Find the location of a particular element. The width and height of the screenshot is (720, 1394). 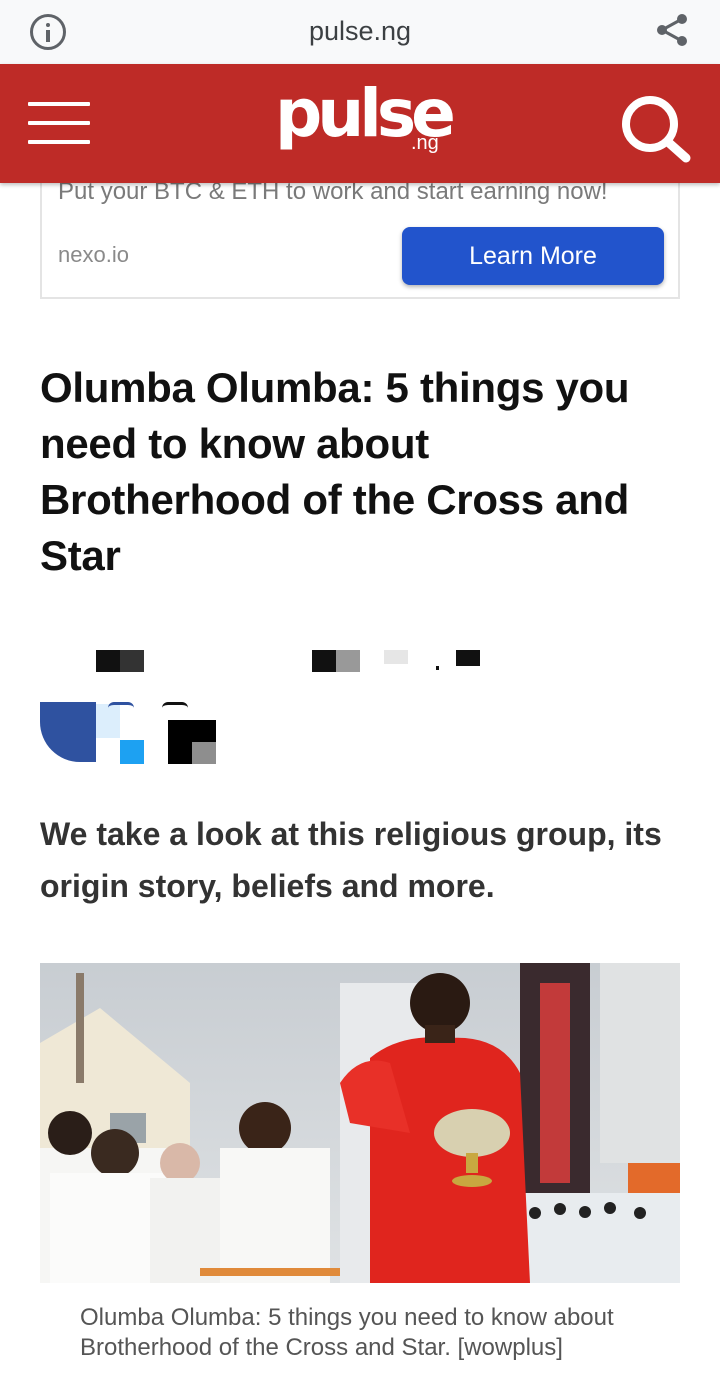

ad-domain: nexo.io is located at coordinates (93, 254).